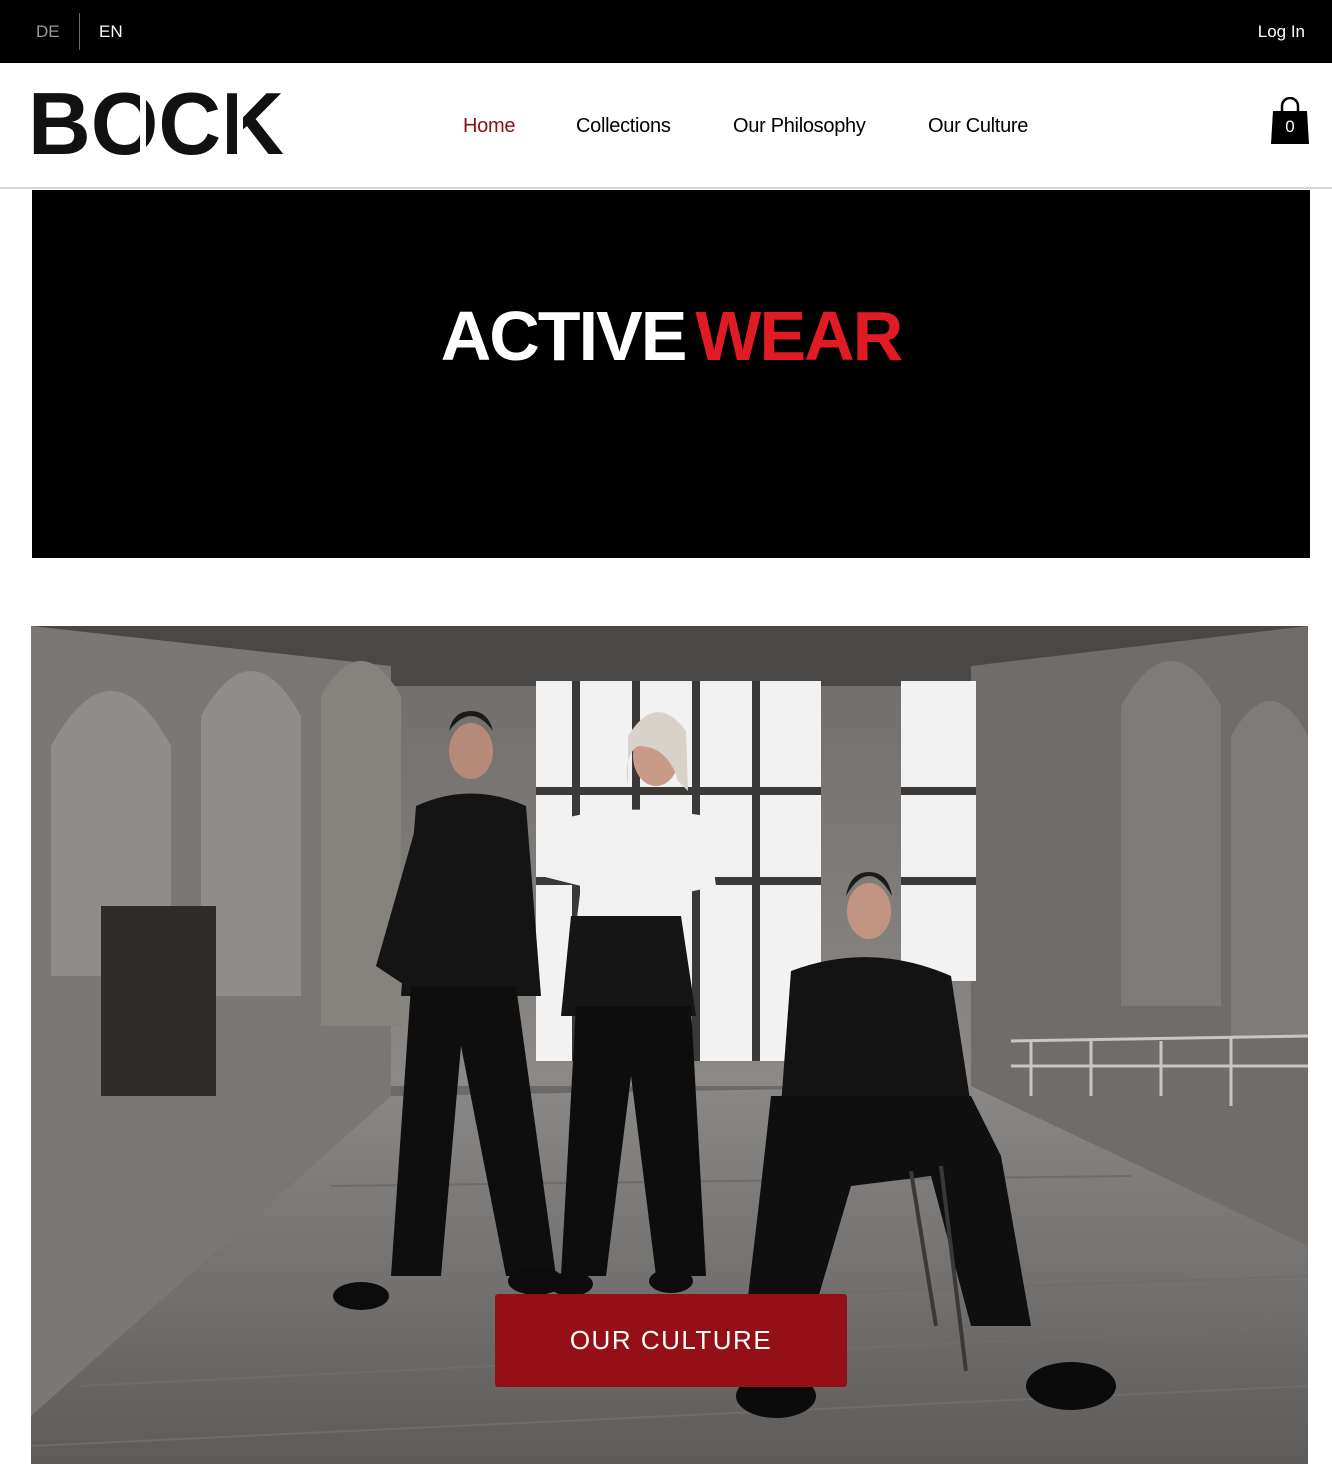 This screenshot has width=1332, height=1464. What do you see at coordinates (79, 31) in the screenshot?
I see `language-divider` at bounding box center [79, 31].